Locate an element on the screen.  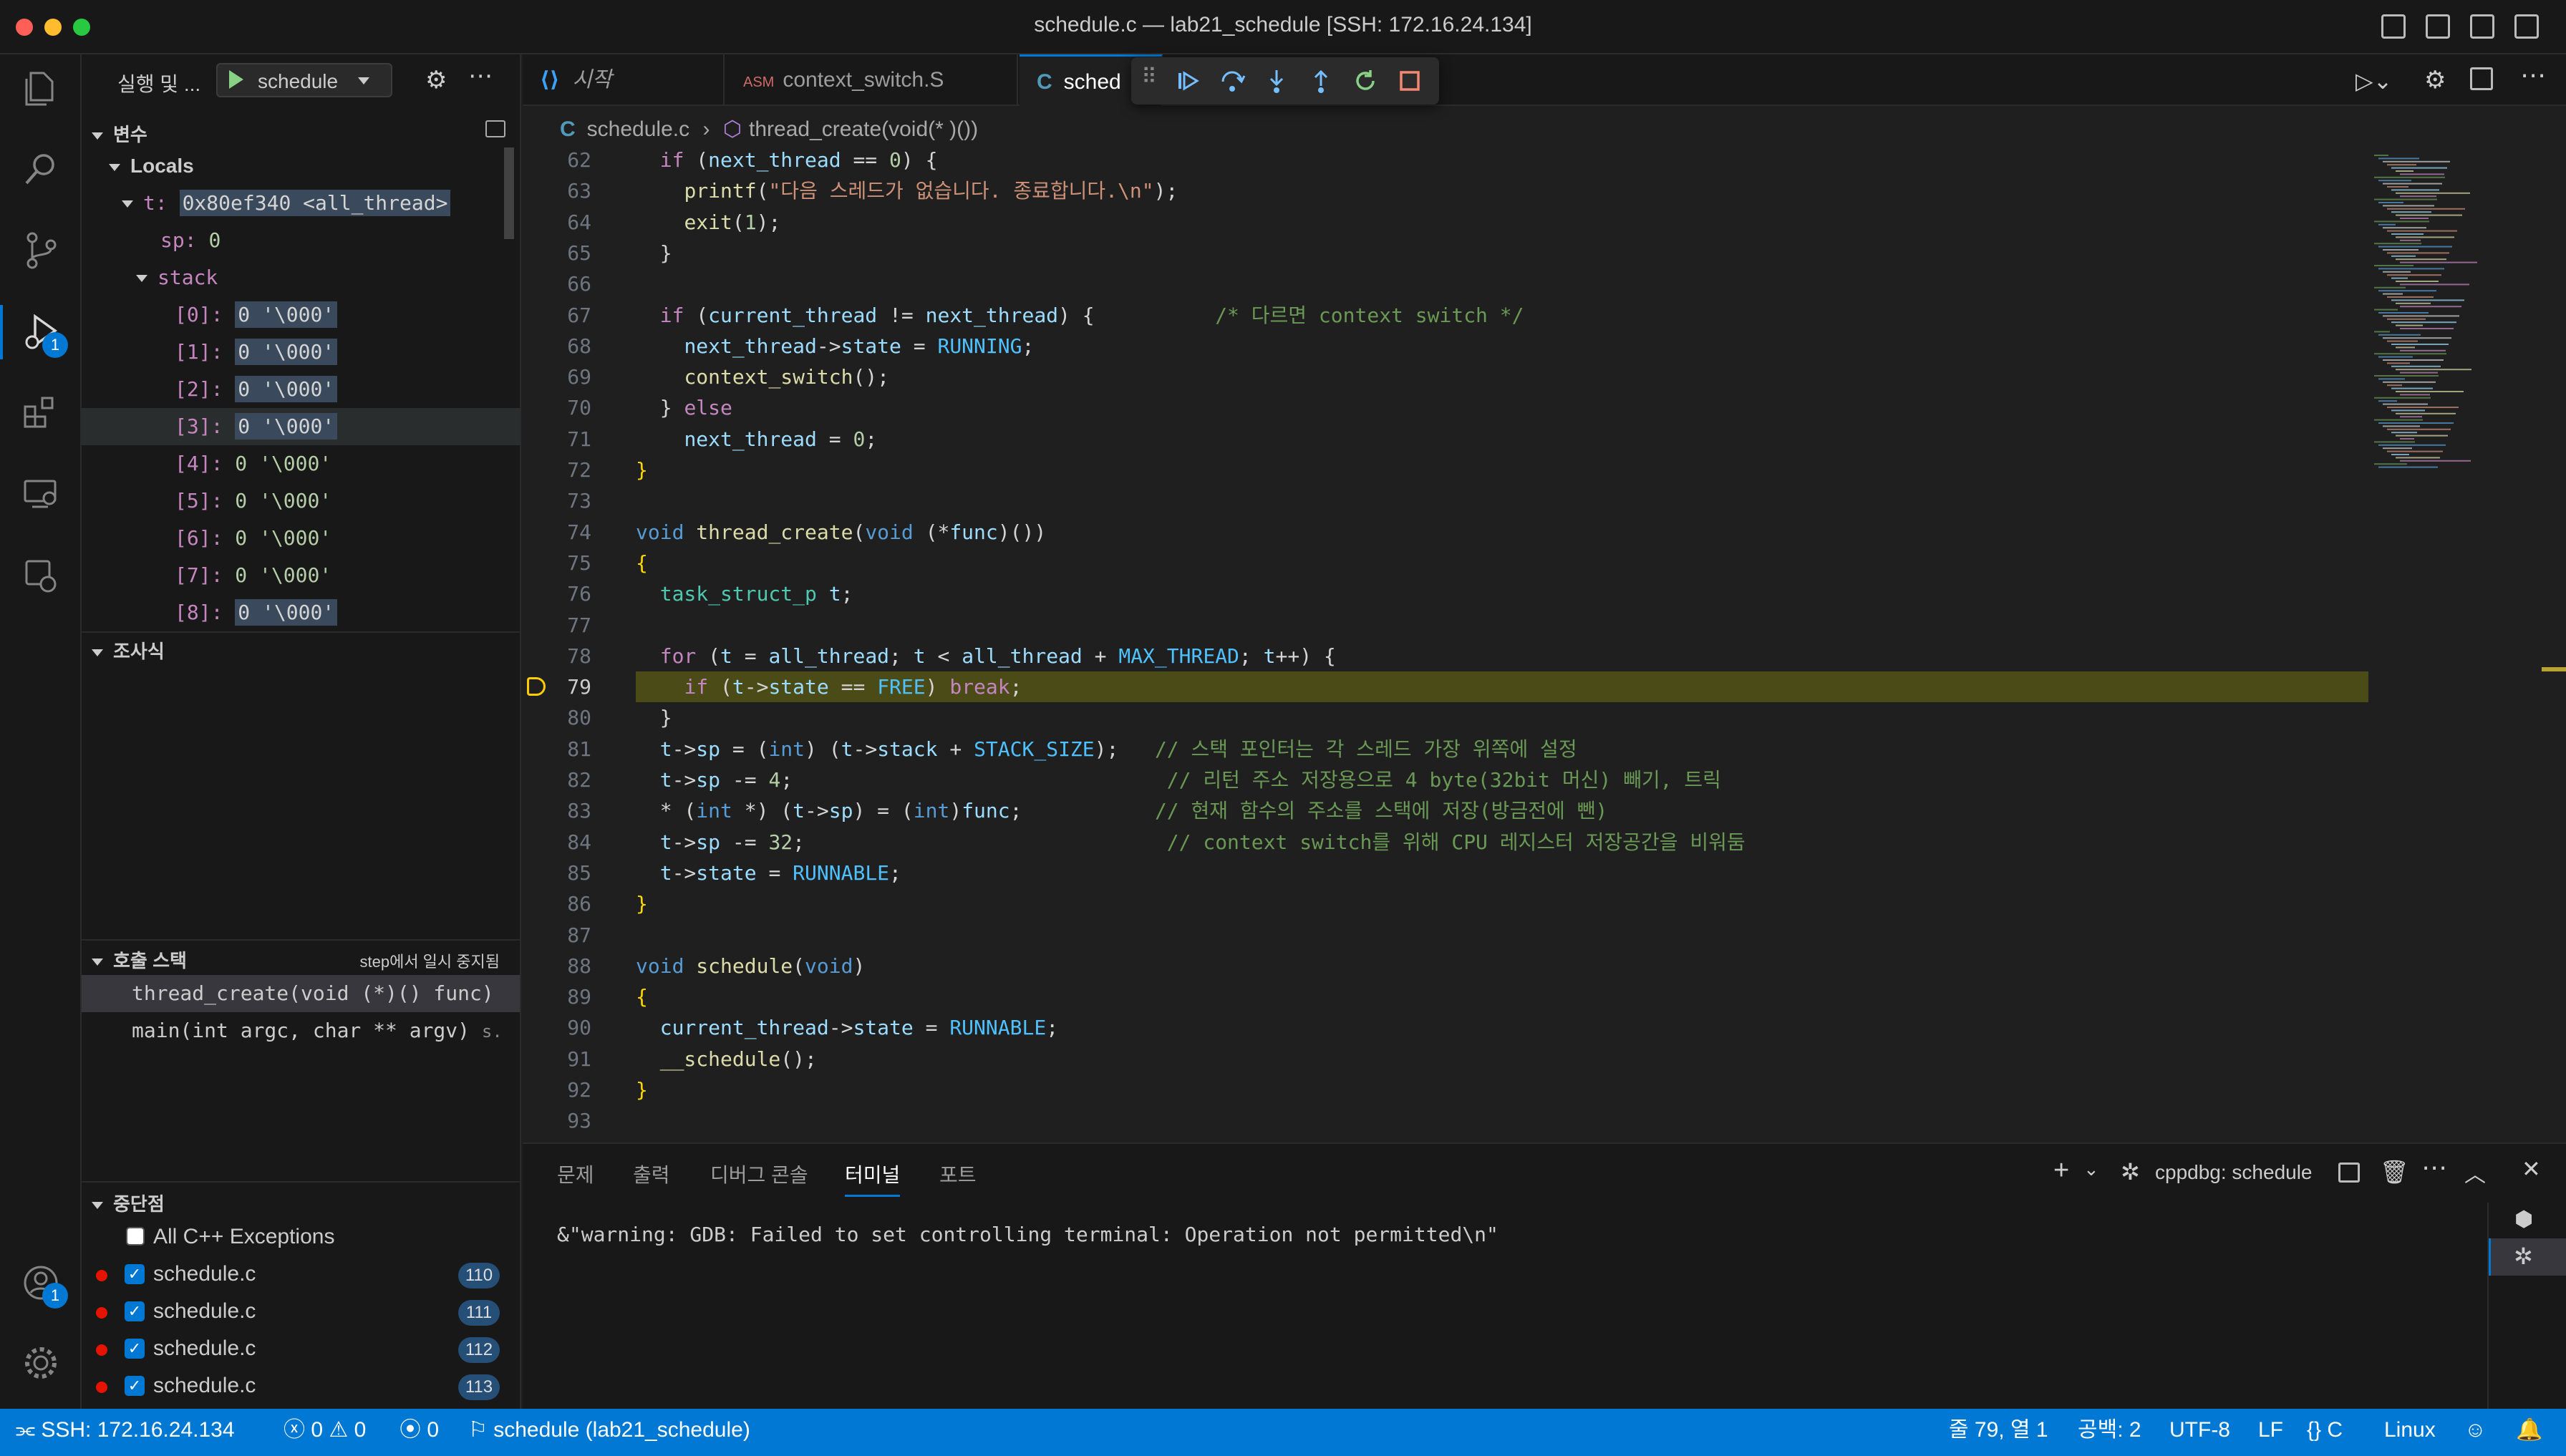
manage-gear-icon is located at coordinates (40, 1362).